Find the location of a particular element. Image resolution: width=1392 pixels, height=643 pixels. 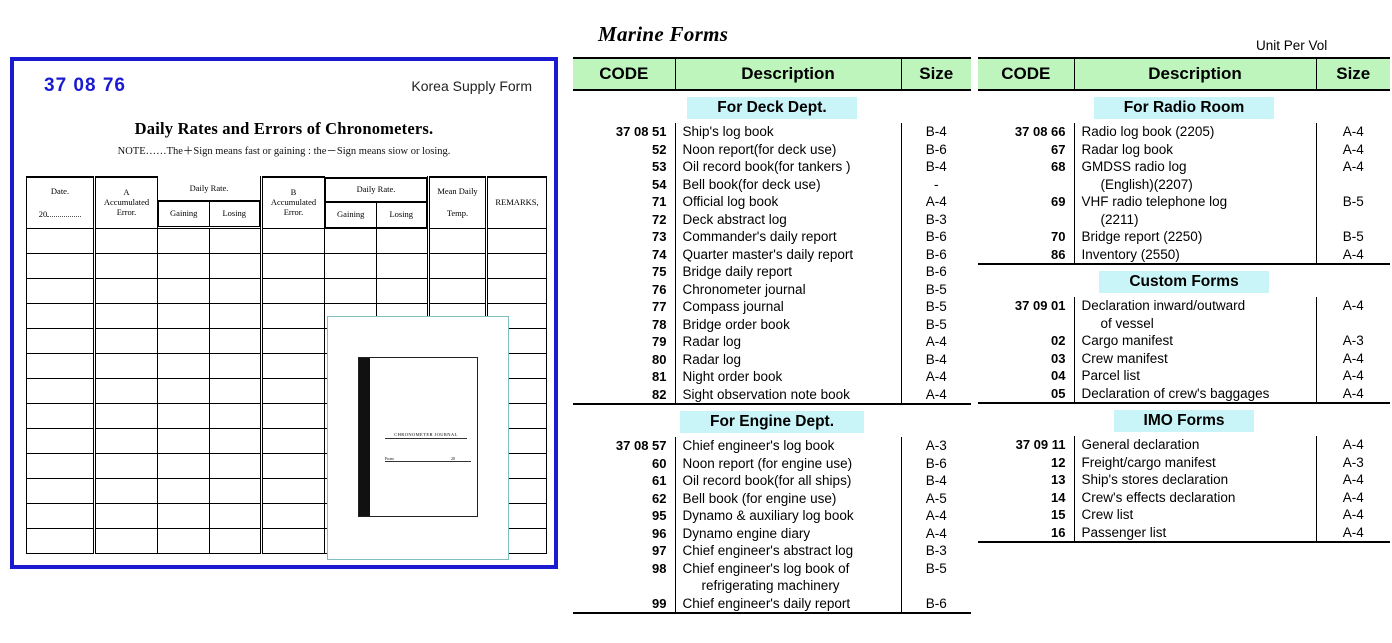

catalog-row: (English)(2207) is located at coordinates (1184, 184).